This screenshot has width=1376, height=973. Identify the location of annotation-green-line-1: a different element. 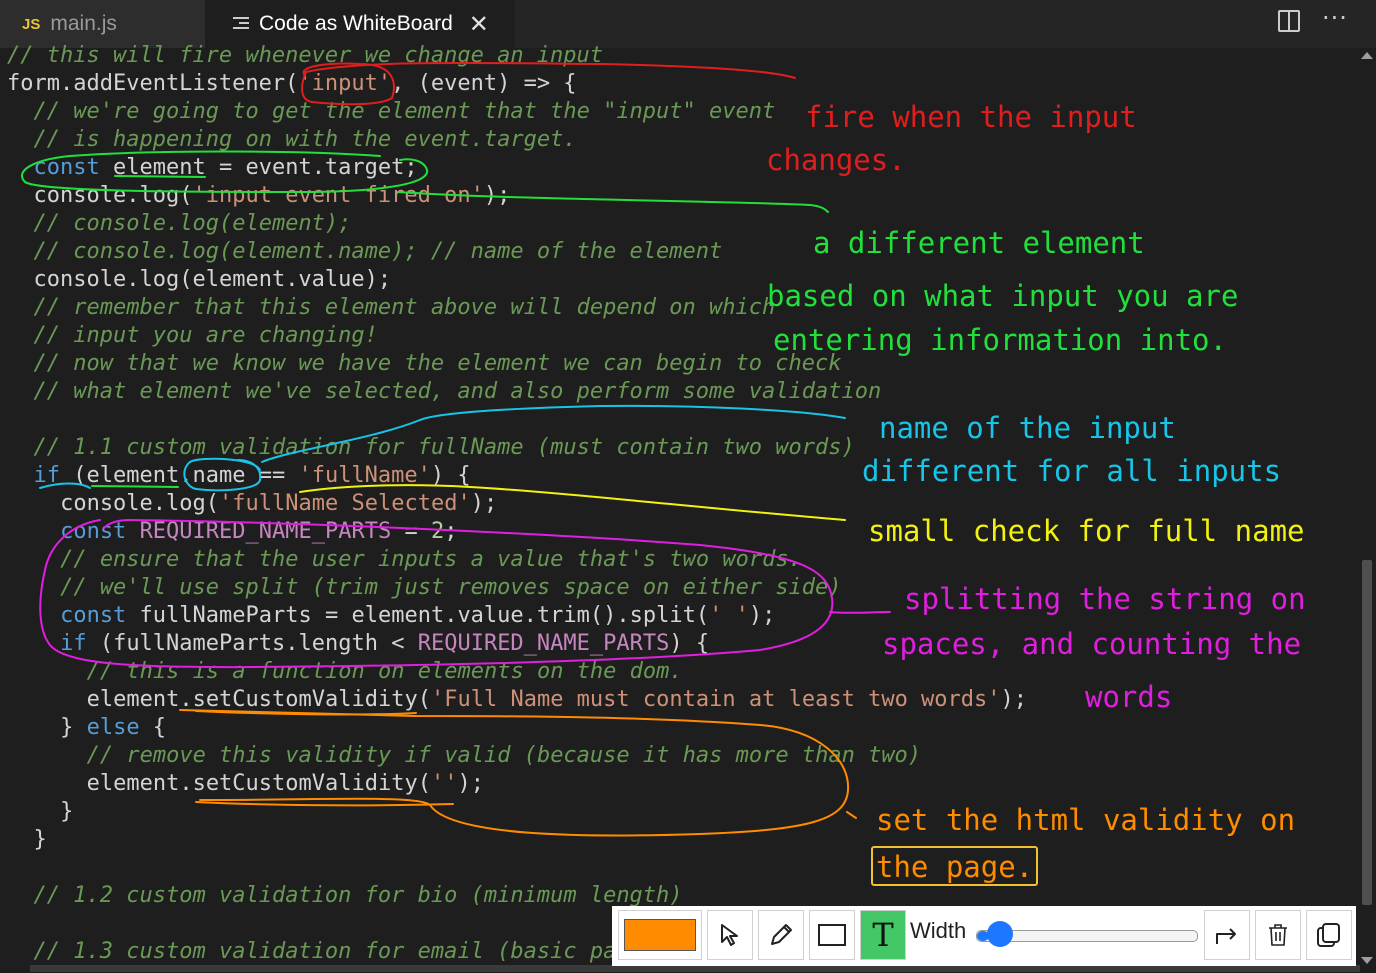
(979, 243).